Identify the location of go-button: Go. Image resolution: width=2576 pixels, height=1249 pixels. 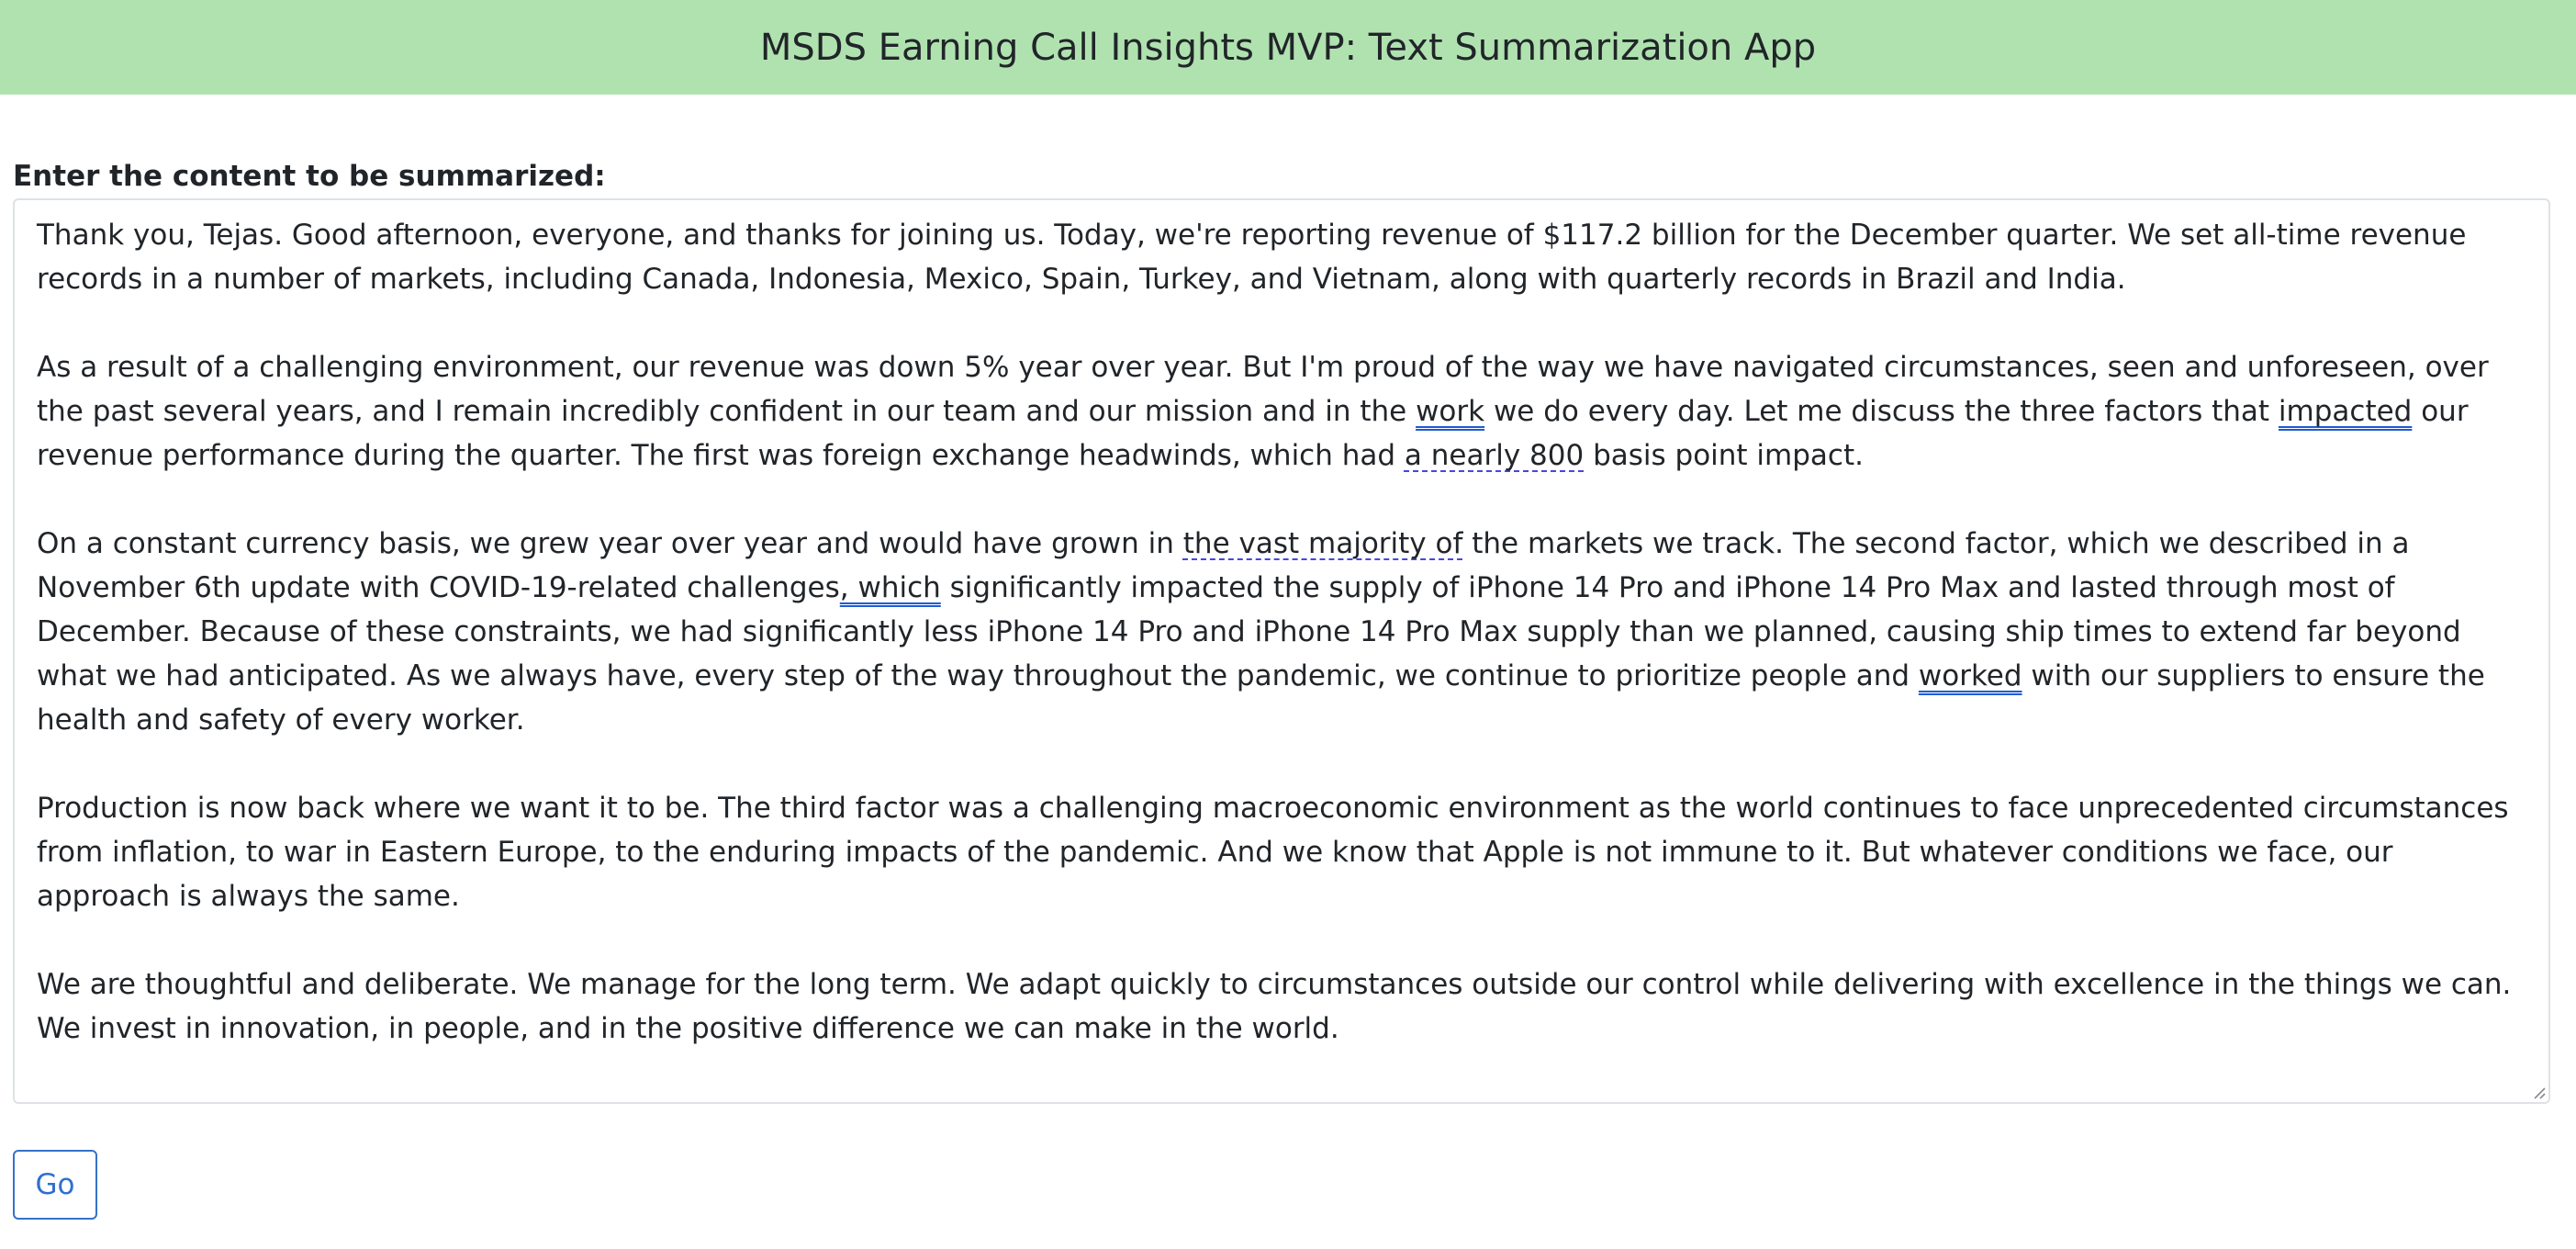
(55, 1185).